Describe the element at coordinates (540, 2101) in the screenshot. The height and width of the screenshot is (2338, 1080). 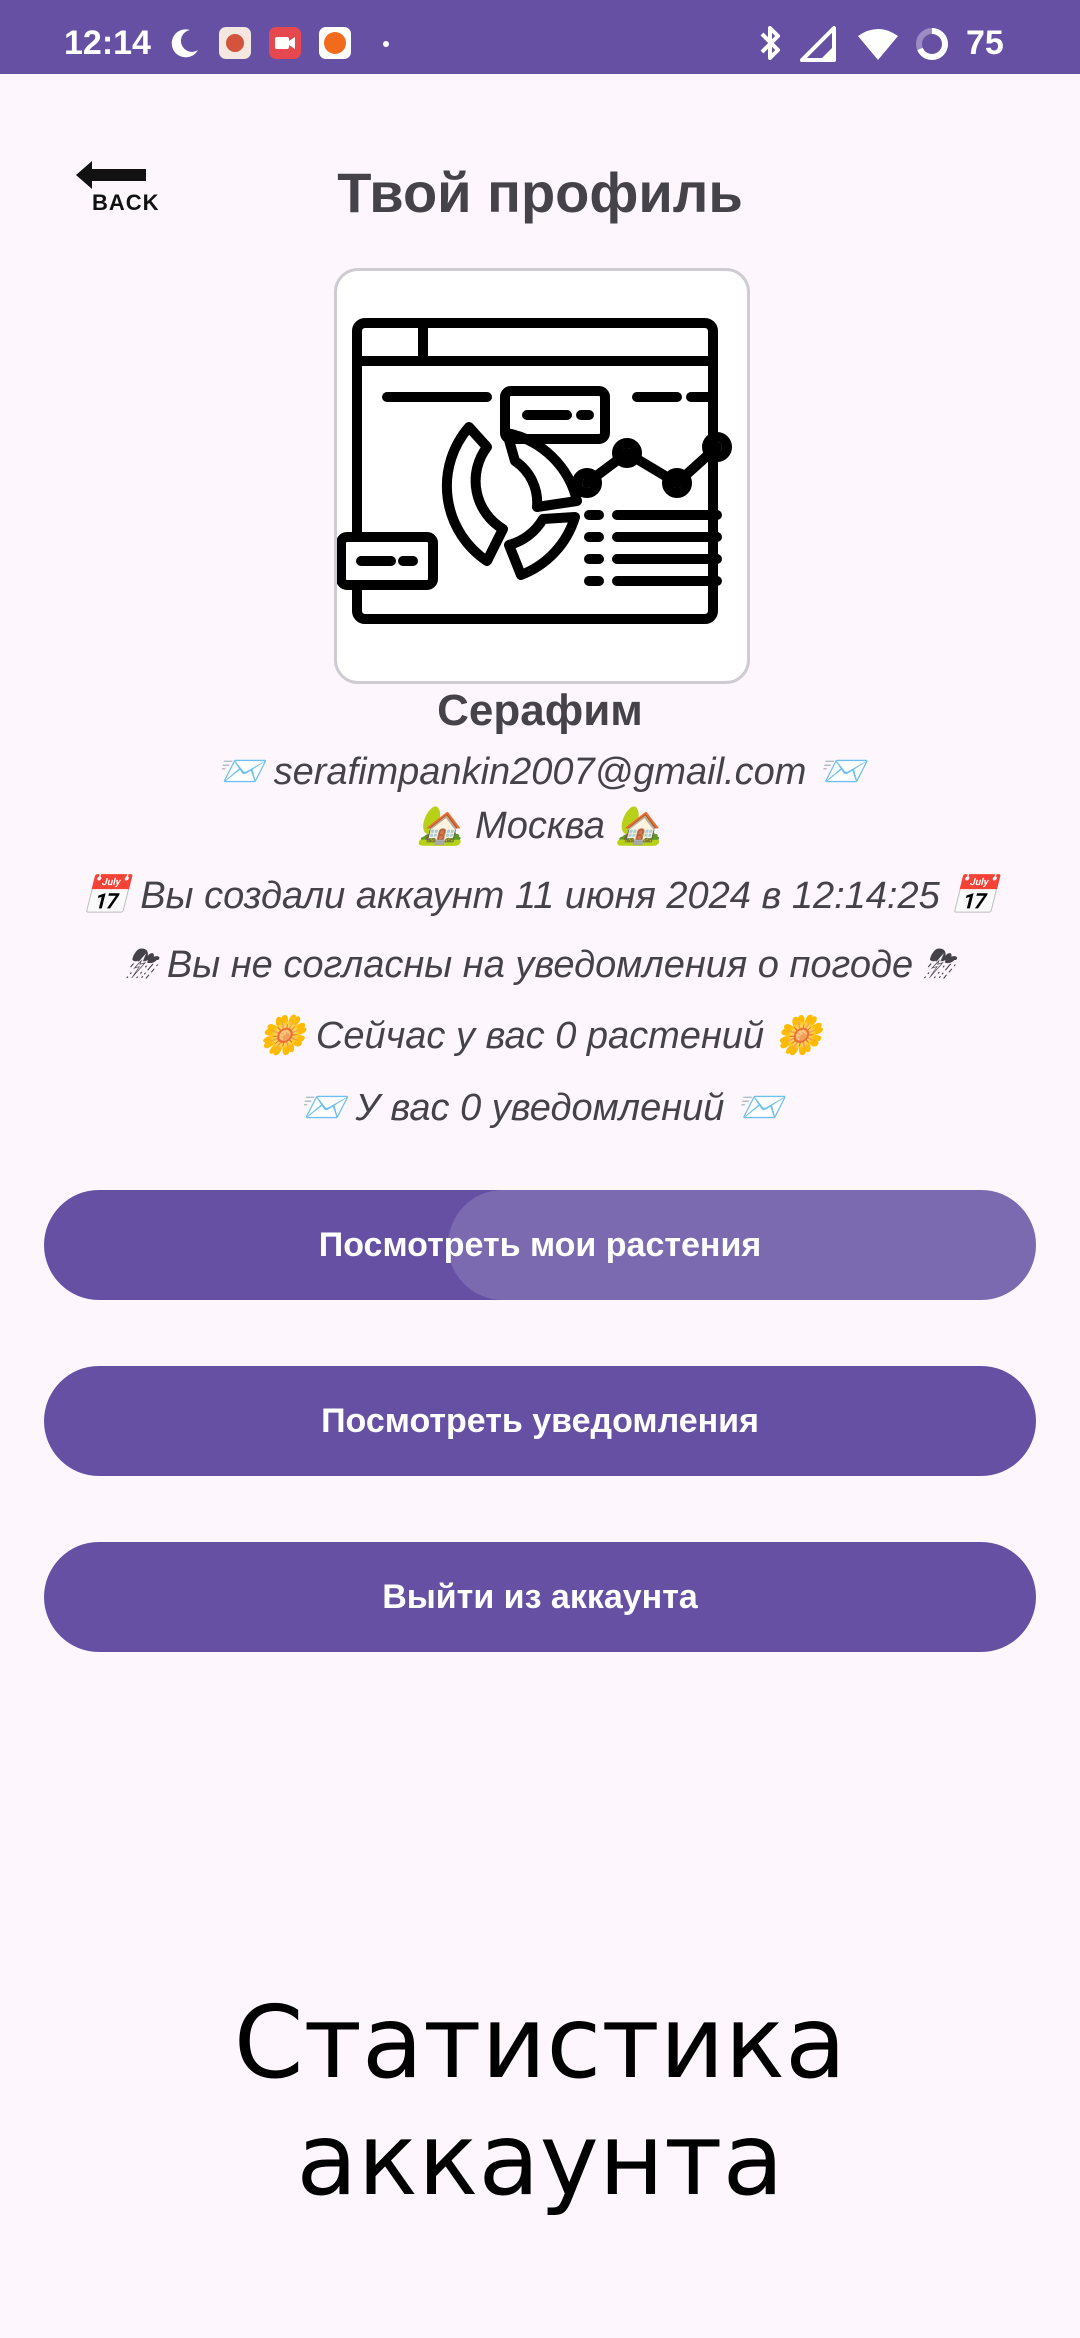
I see `stats-title: Статистика аккаунта` at that location.